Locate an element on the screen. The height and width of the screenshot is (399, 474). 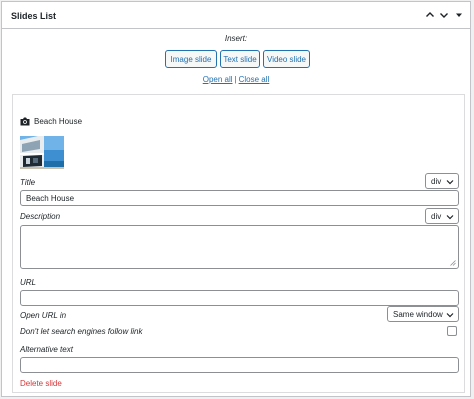
title-tag-value: div is located at coordinates (436, 181).